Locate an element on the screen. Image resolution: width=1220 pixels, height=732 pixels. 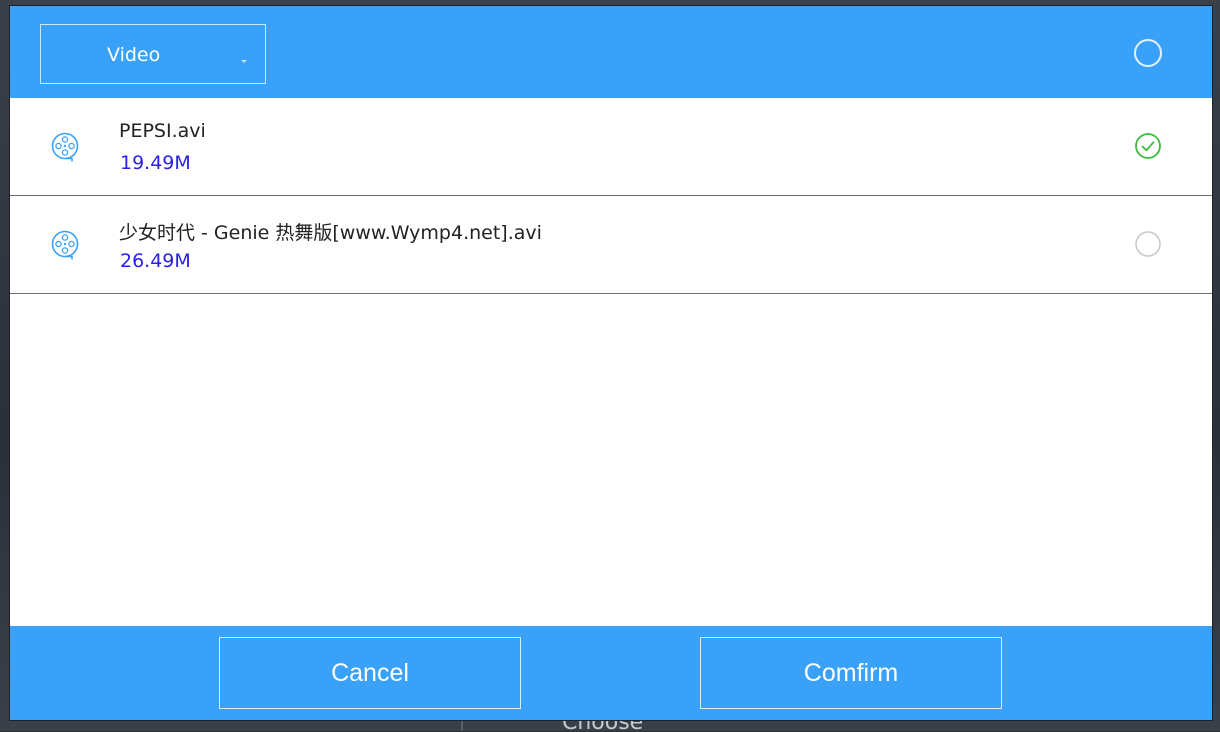
file-size: 26.49M is located at coordinates (155, 261).